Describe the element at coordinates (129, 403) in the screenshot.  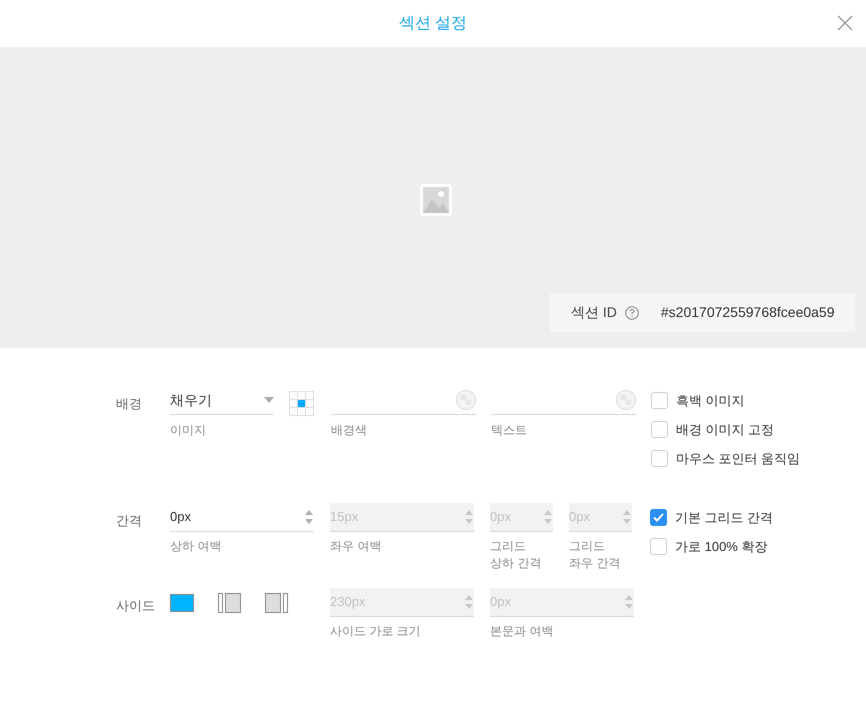
I see `row-label: 배경` at that location.